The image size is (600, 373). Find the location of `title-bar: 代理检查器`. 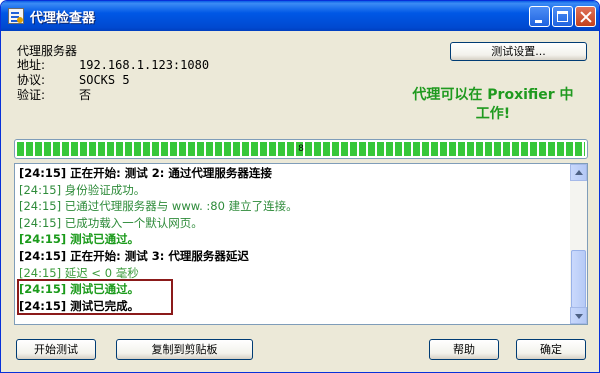

title-bar: 代理检查器 is located at coordinates (300, 16).